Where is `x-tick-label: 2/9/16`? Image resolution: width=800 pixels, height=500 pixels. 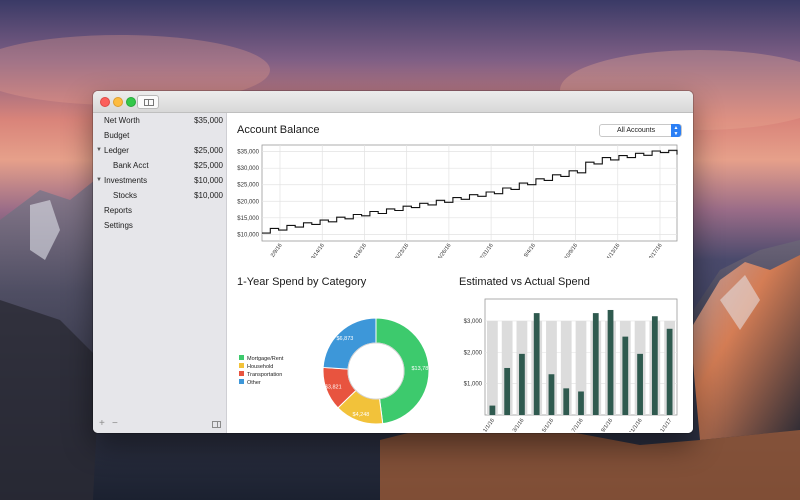 x-tick-label: 2/9/16 is located at coordinates (277, 250).